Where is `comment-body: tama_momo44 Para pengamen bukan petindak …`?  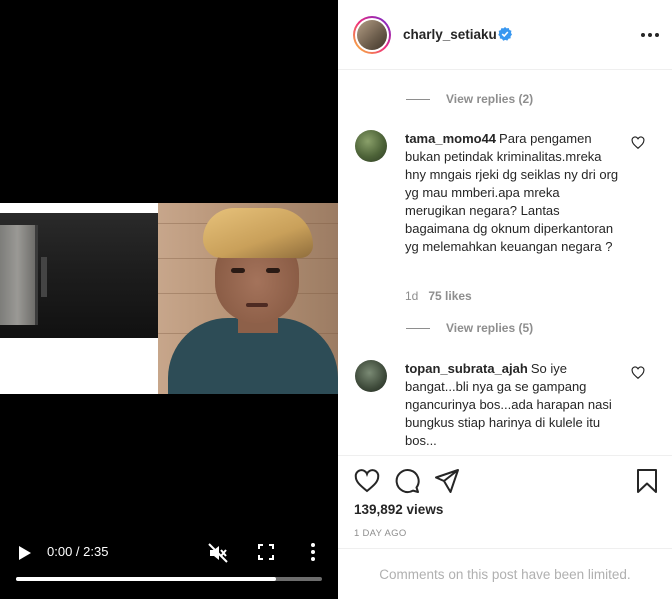
comment-body: tama_momo44 Para pengamen bukan petindak … is located at coordinates (514, 193).